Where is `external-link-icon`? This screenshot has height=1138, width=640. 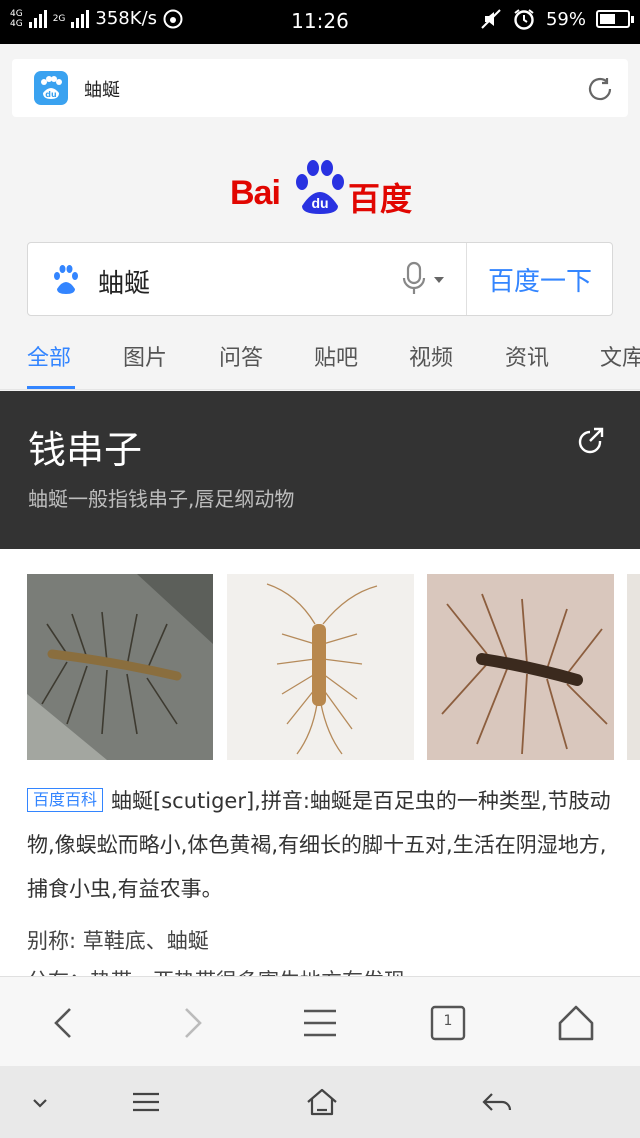 external-link-icon is located at coordinates (592, 439).